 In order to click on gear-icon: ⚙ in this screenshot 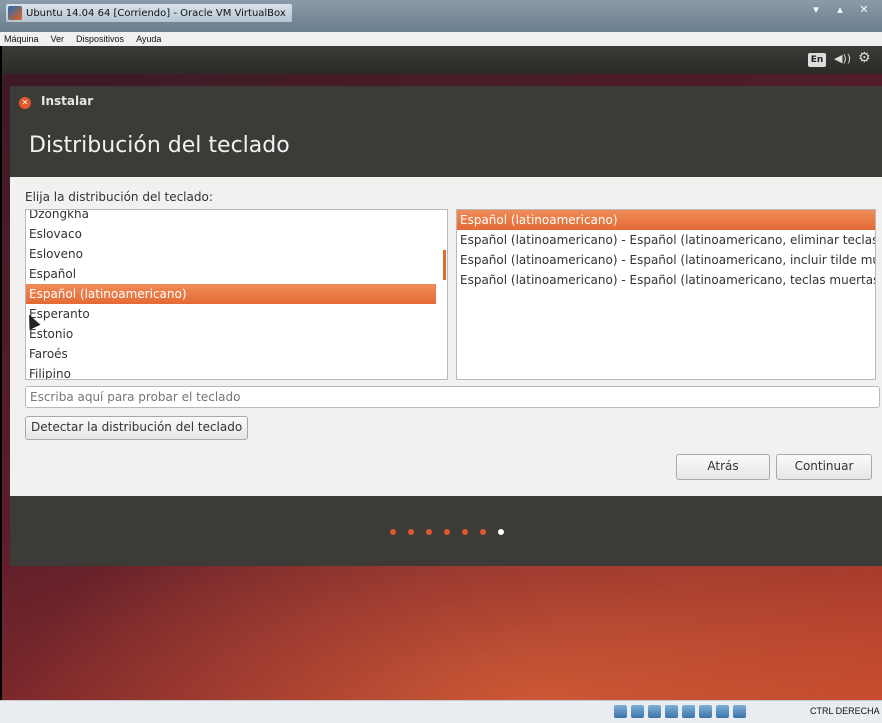, I will do `click(864, 58)`.